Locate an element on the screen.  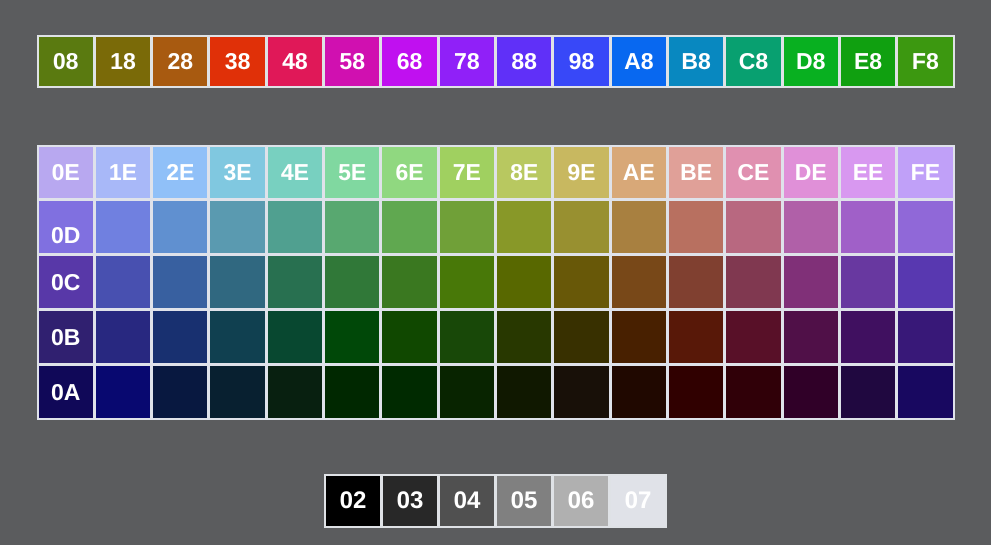
color-swatch: DE is located at coordinates (811, 172).